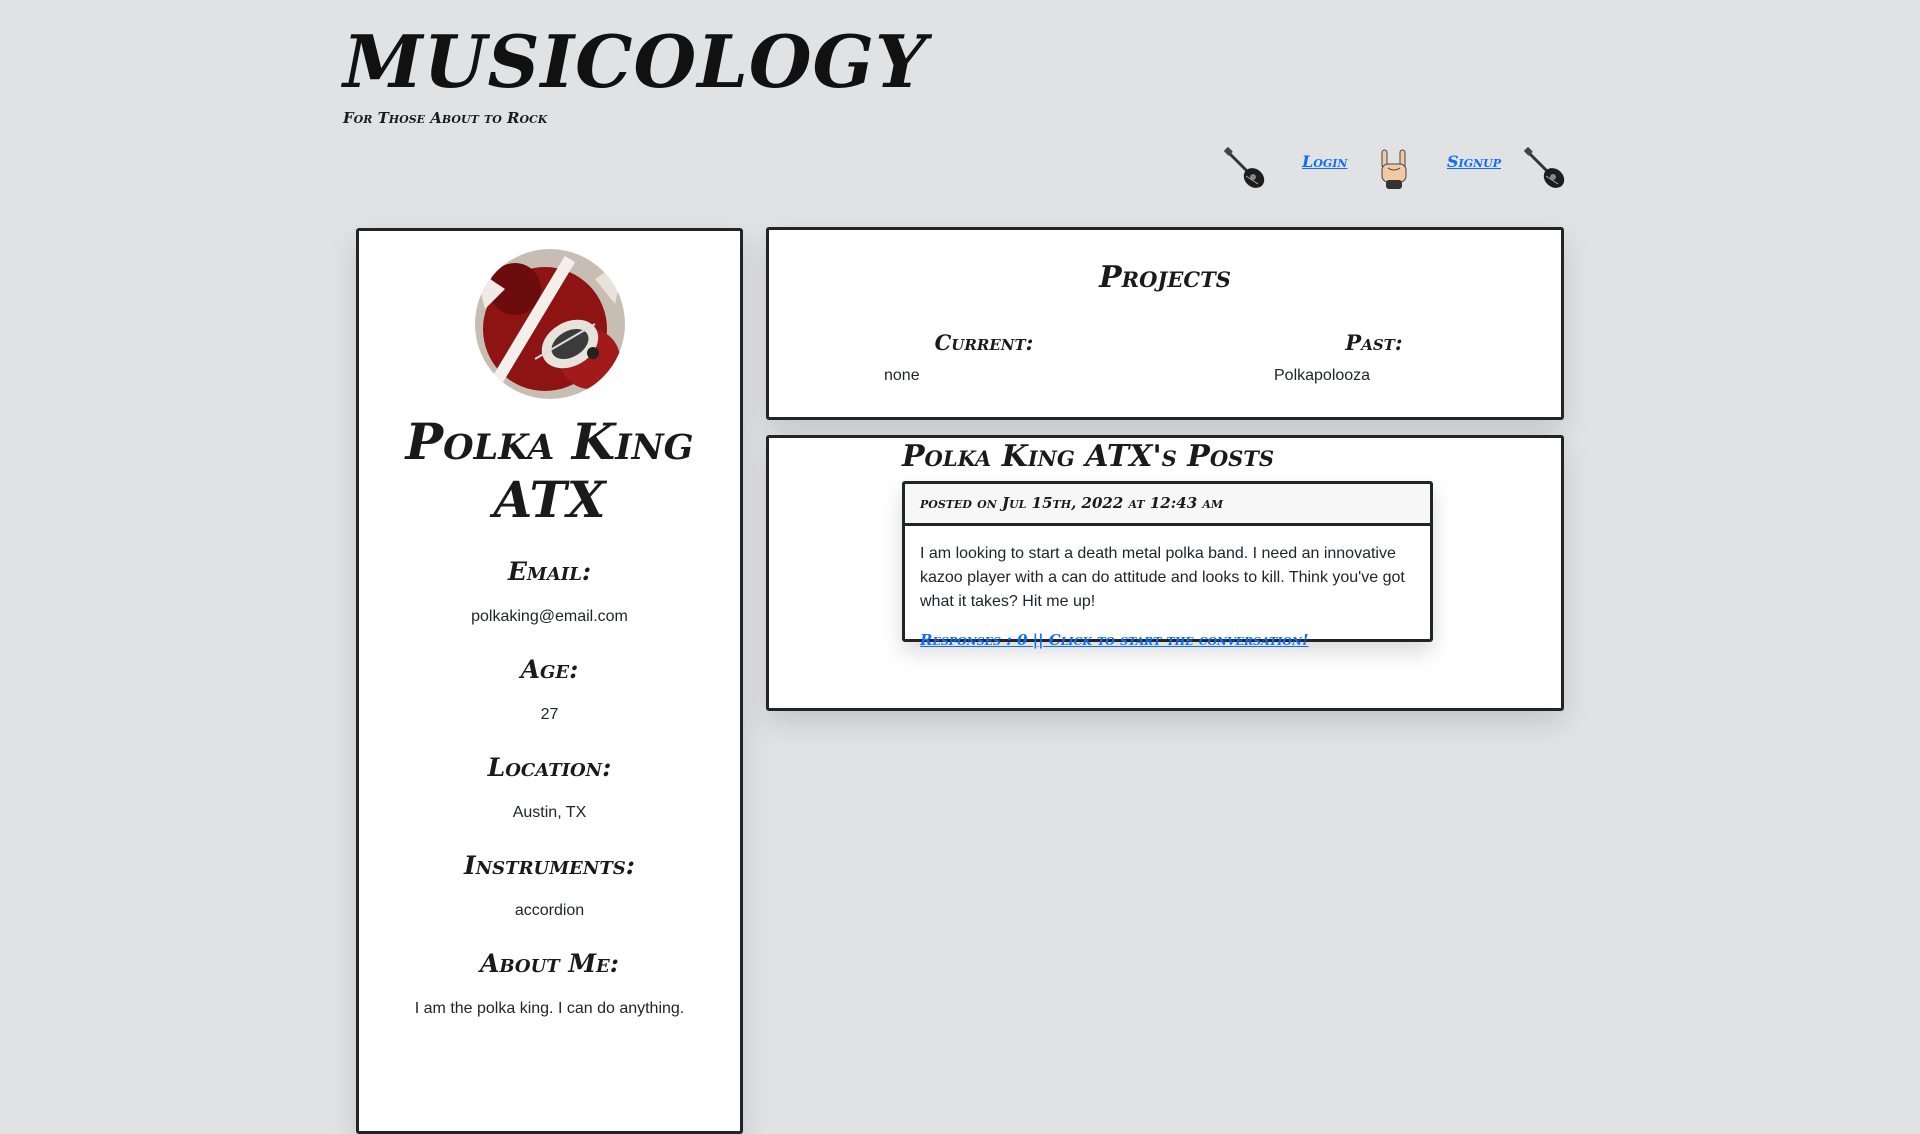  I want to click on site-tagline: For Those About to Rock, so click(445, 118).